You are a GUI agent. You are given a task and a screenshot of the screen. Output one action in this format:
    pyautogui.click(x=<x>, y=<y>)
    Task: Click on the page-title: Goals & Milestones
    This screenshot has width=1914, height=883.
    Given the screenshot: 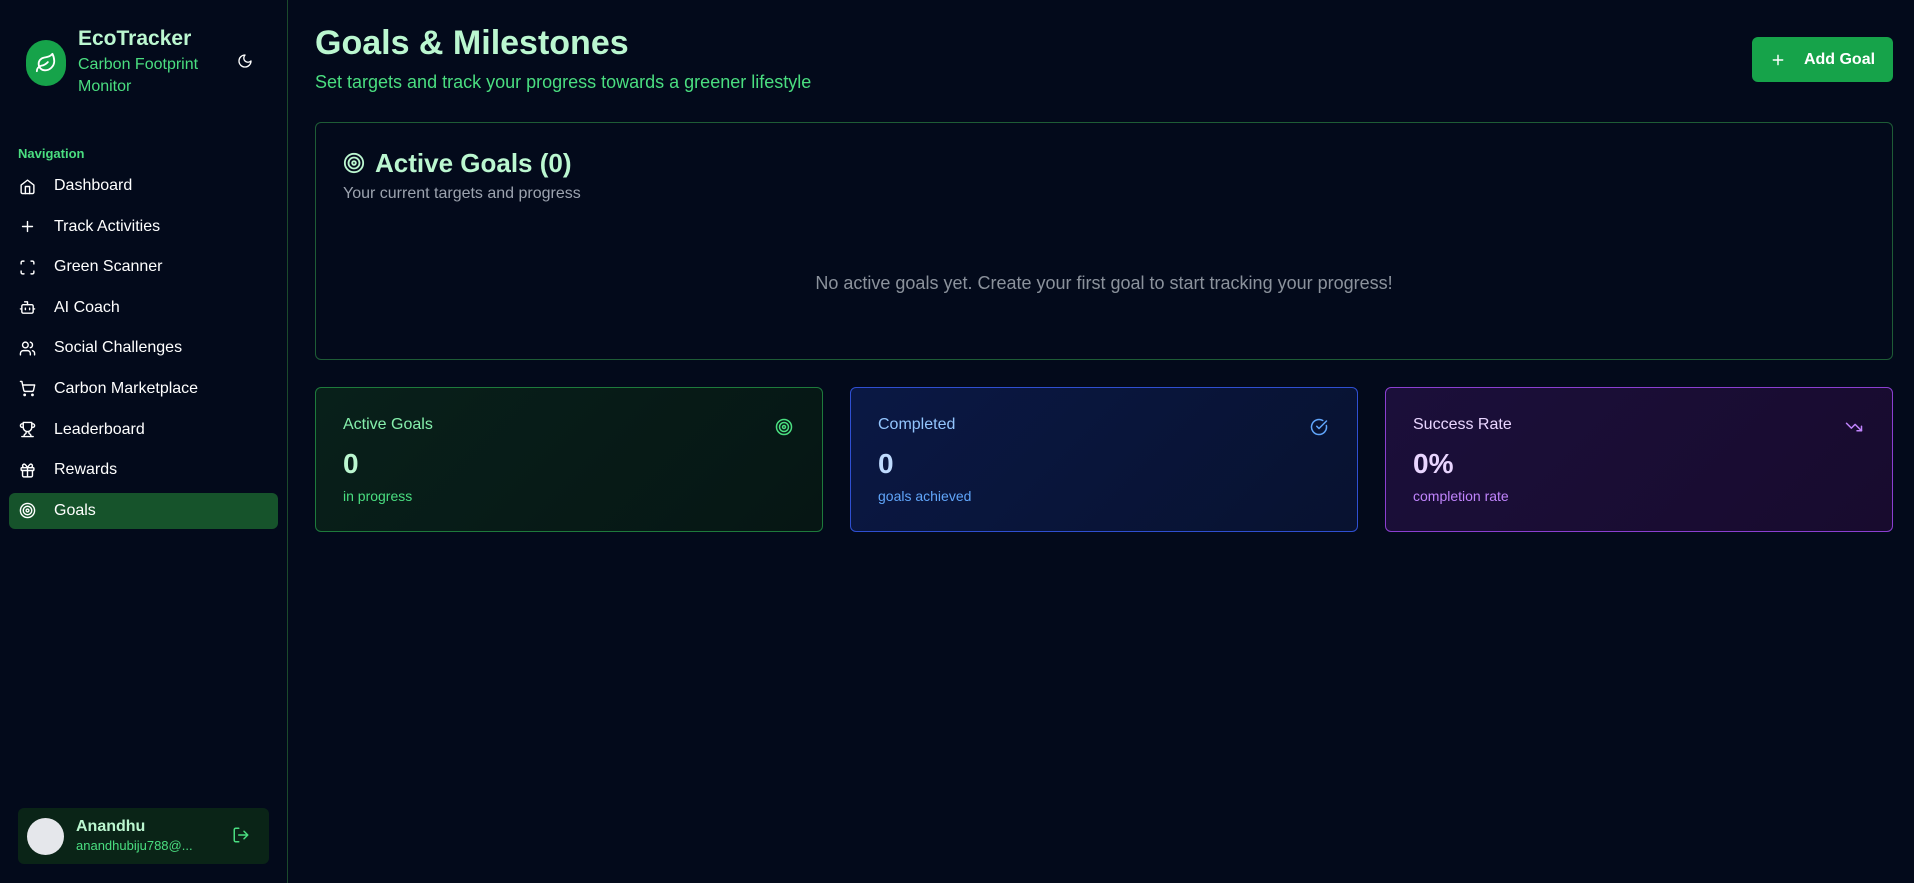 What is the action you would take?
    pyautogui.click(x=472, y=43)
    